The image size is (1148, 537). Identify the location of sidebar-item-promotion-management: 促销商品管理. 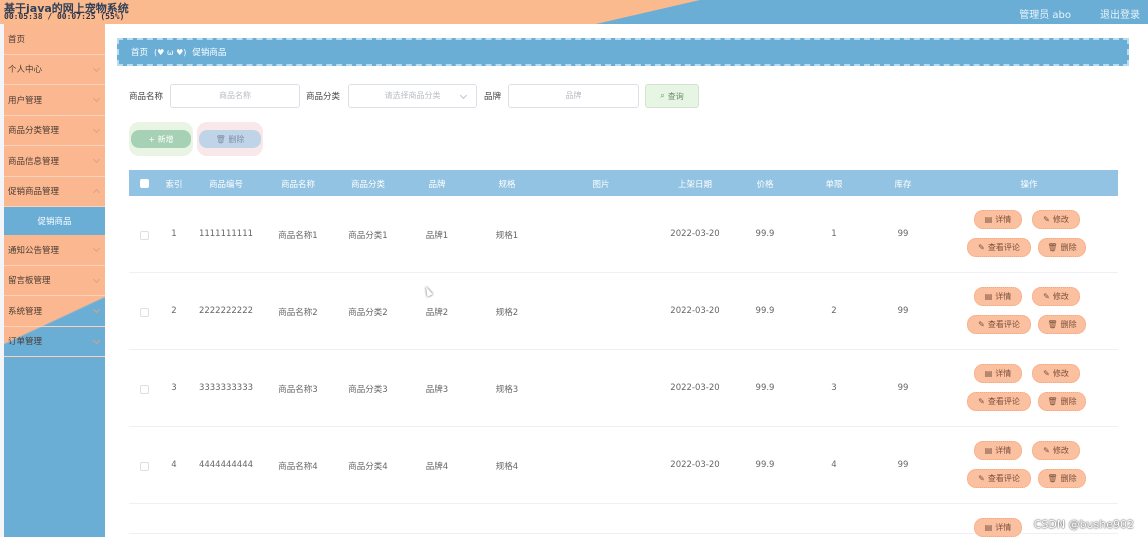
(54, 192).